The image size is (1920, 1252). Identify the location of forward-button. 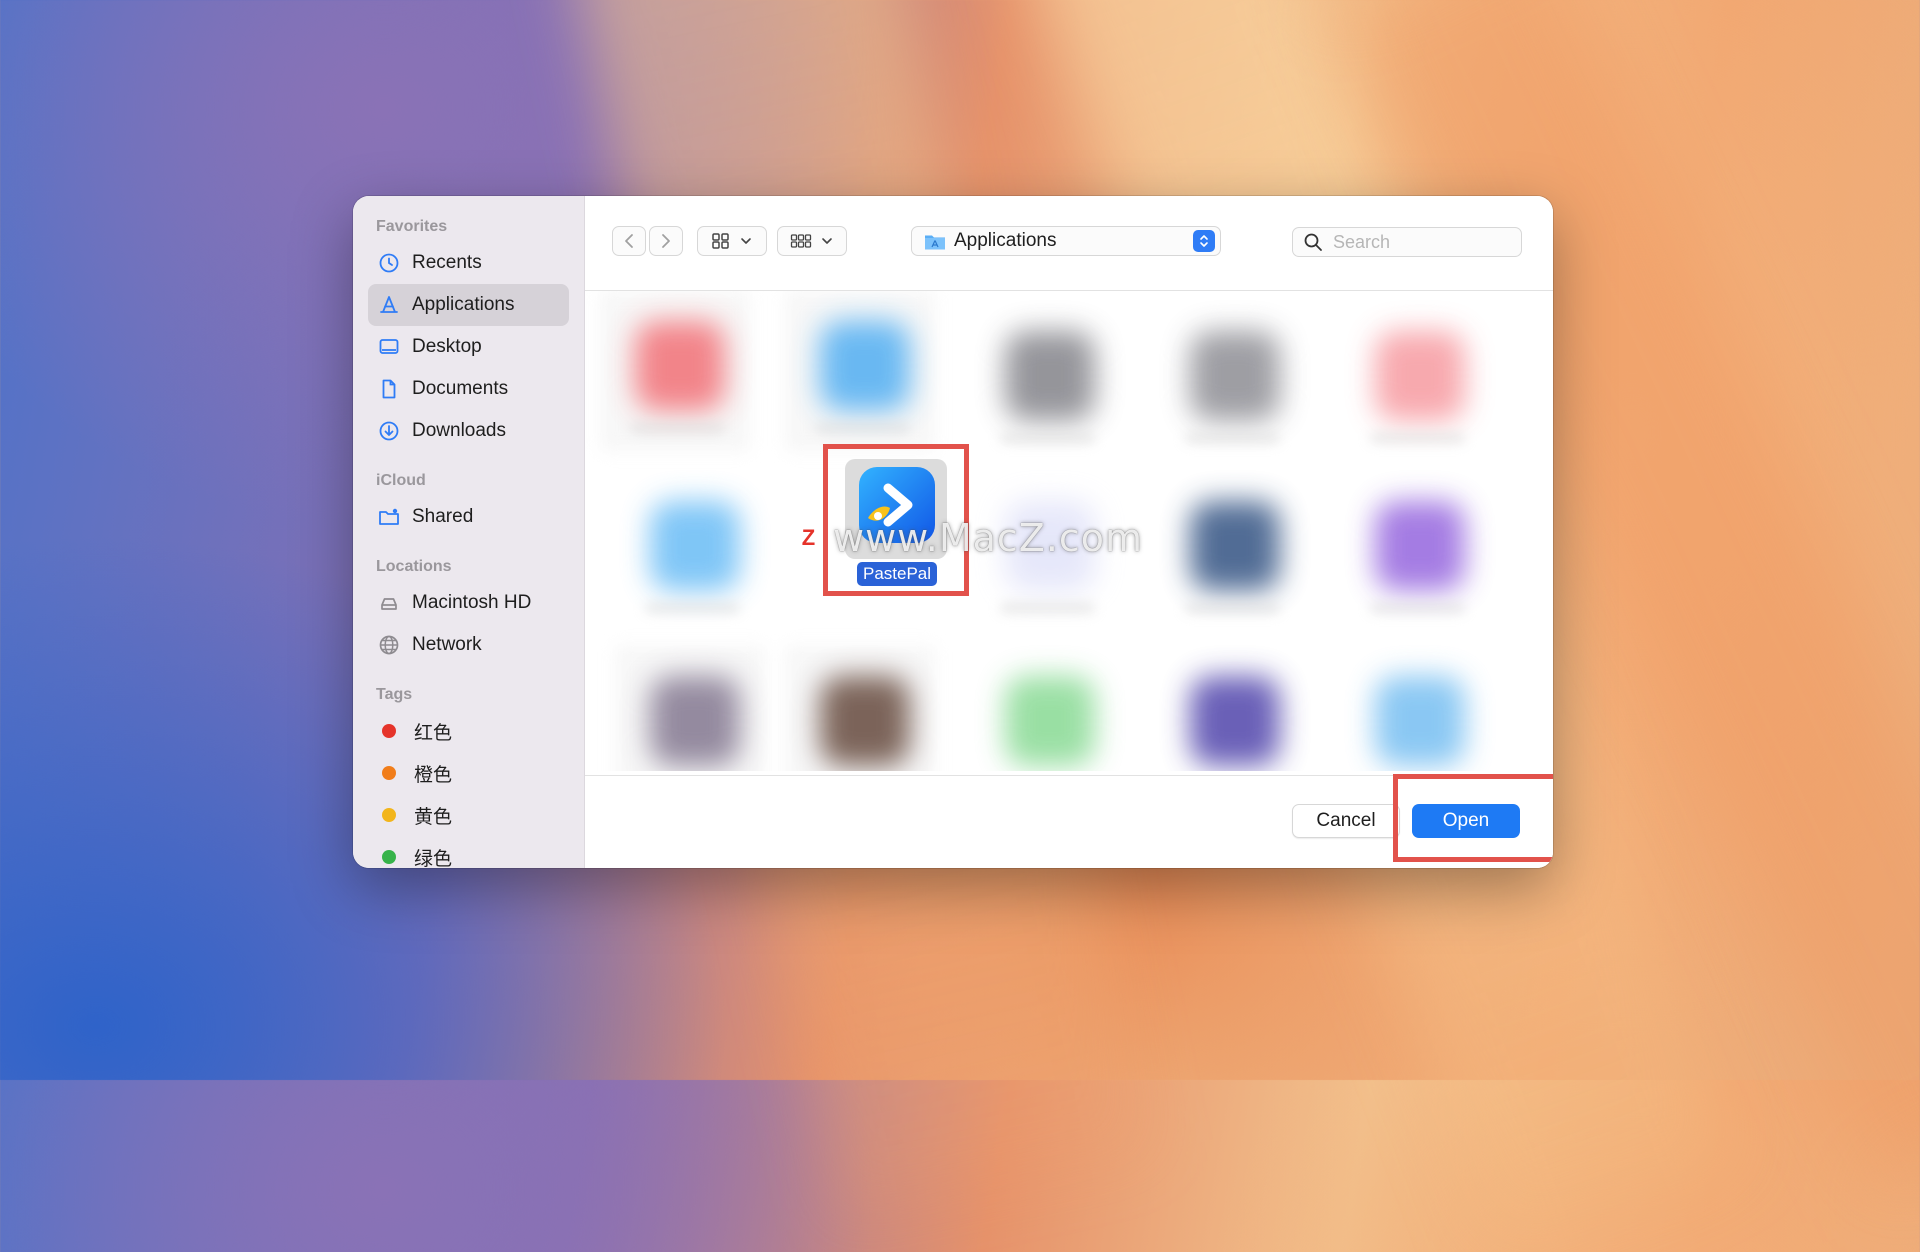
(666, 241).